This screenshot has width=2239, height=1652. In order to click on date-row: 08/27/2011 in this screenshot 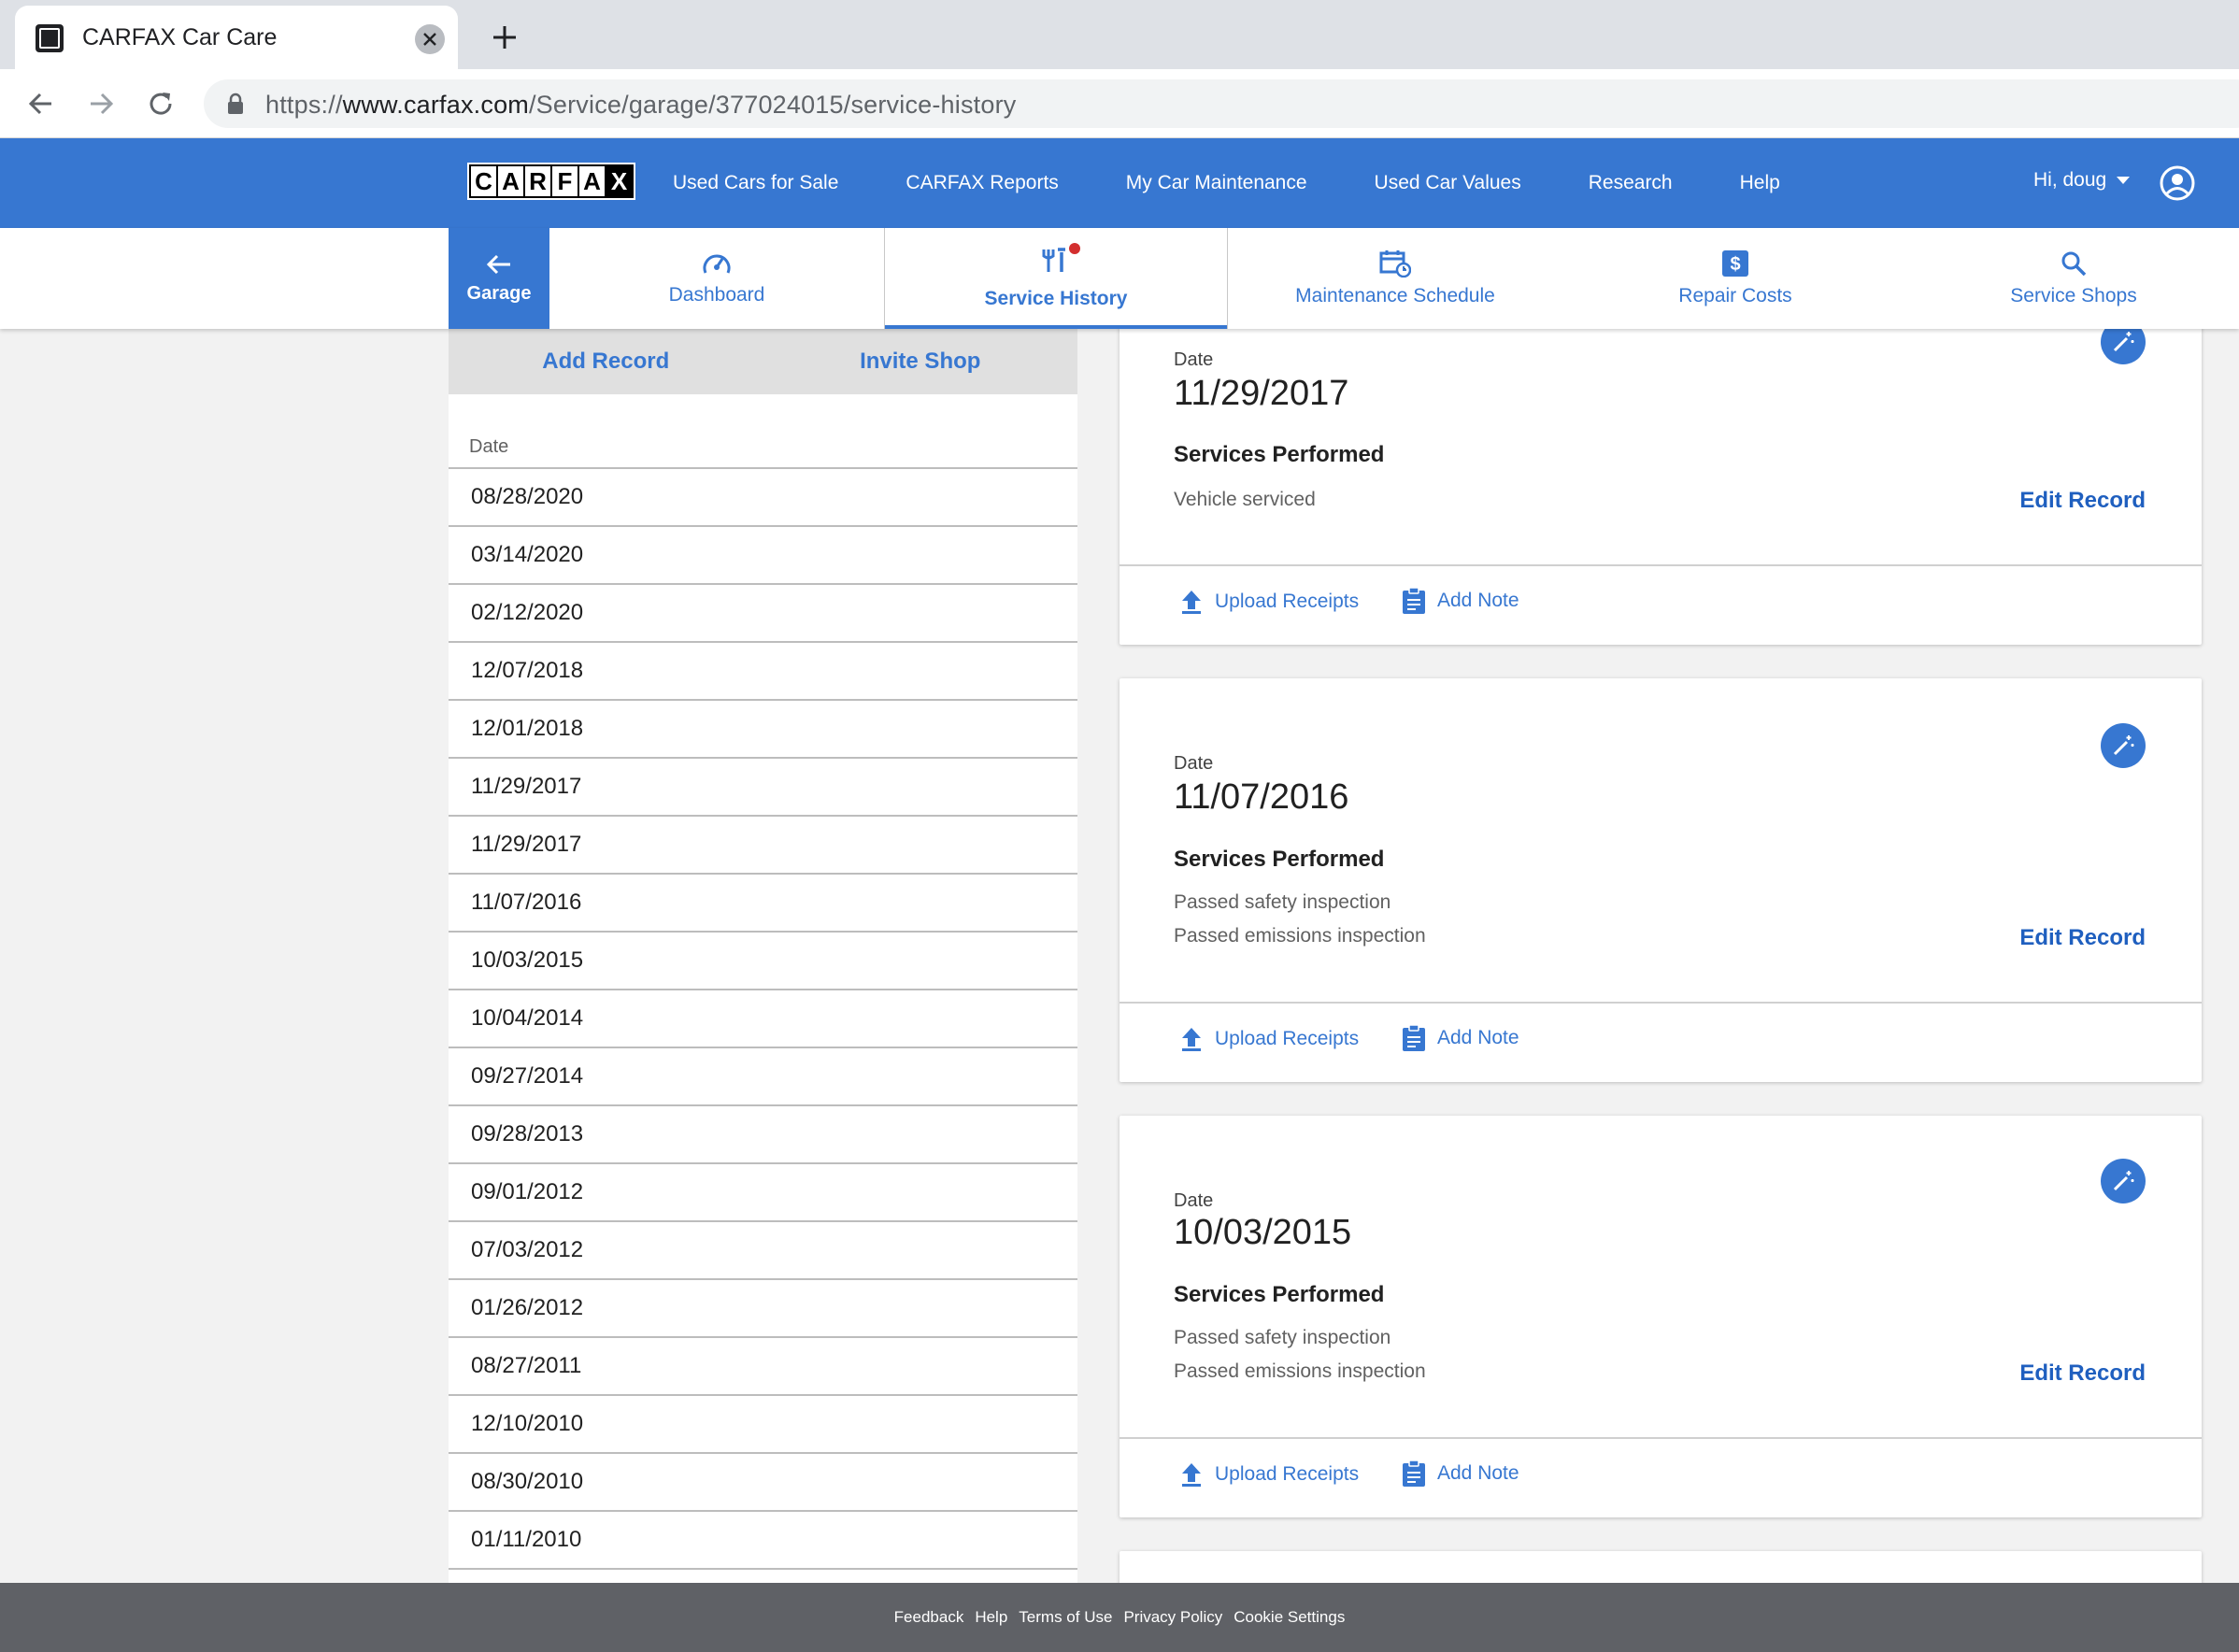, I will do `click(763, 1367)`.